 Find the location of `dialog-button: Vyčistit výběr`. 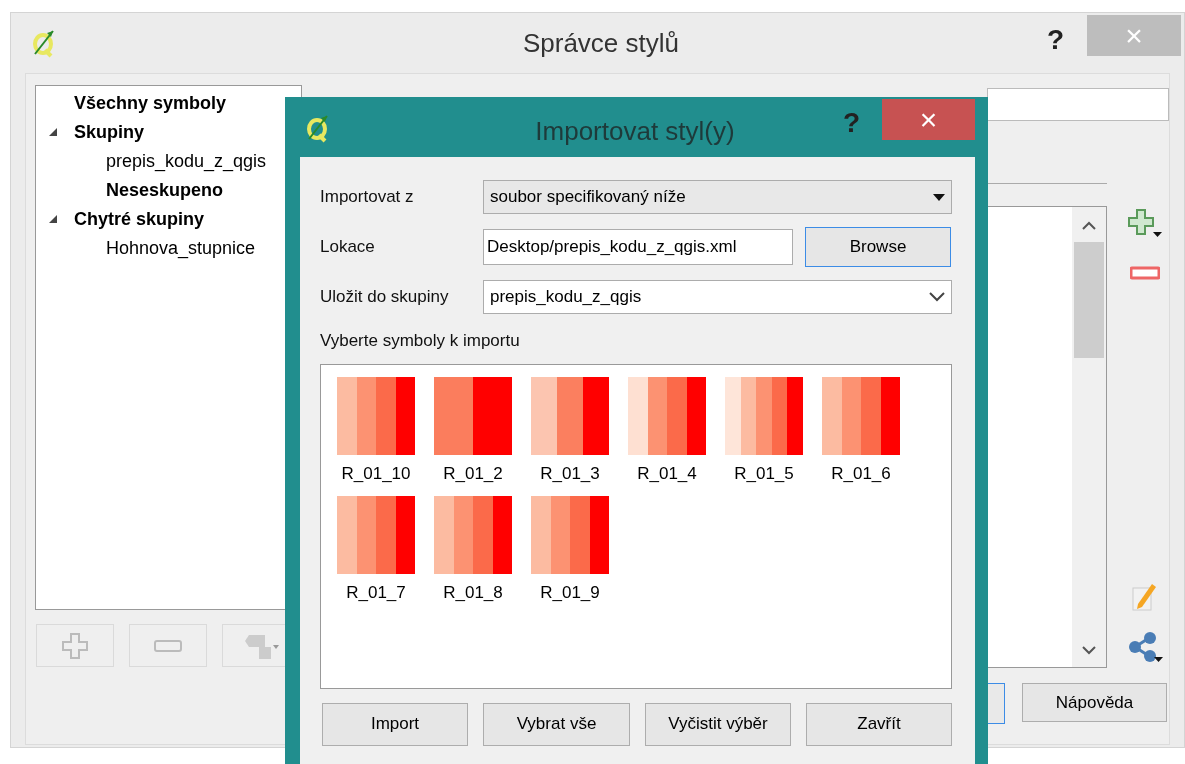

dialog-button: Vyčistit výběr is located at coordinates (718, 724).